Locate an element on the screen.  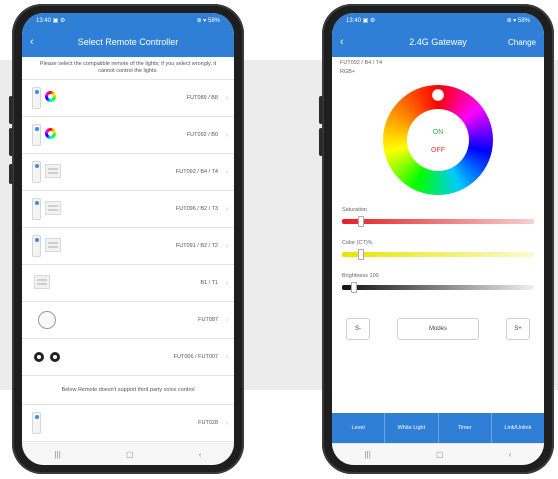
remote-model: FUT091 / B2 / T2 is located at coordinates (196, 246).